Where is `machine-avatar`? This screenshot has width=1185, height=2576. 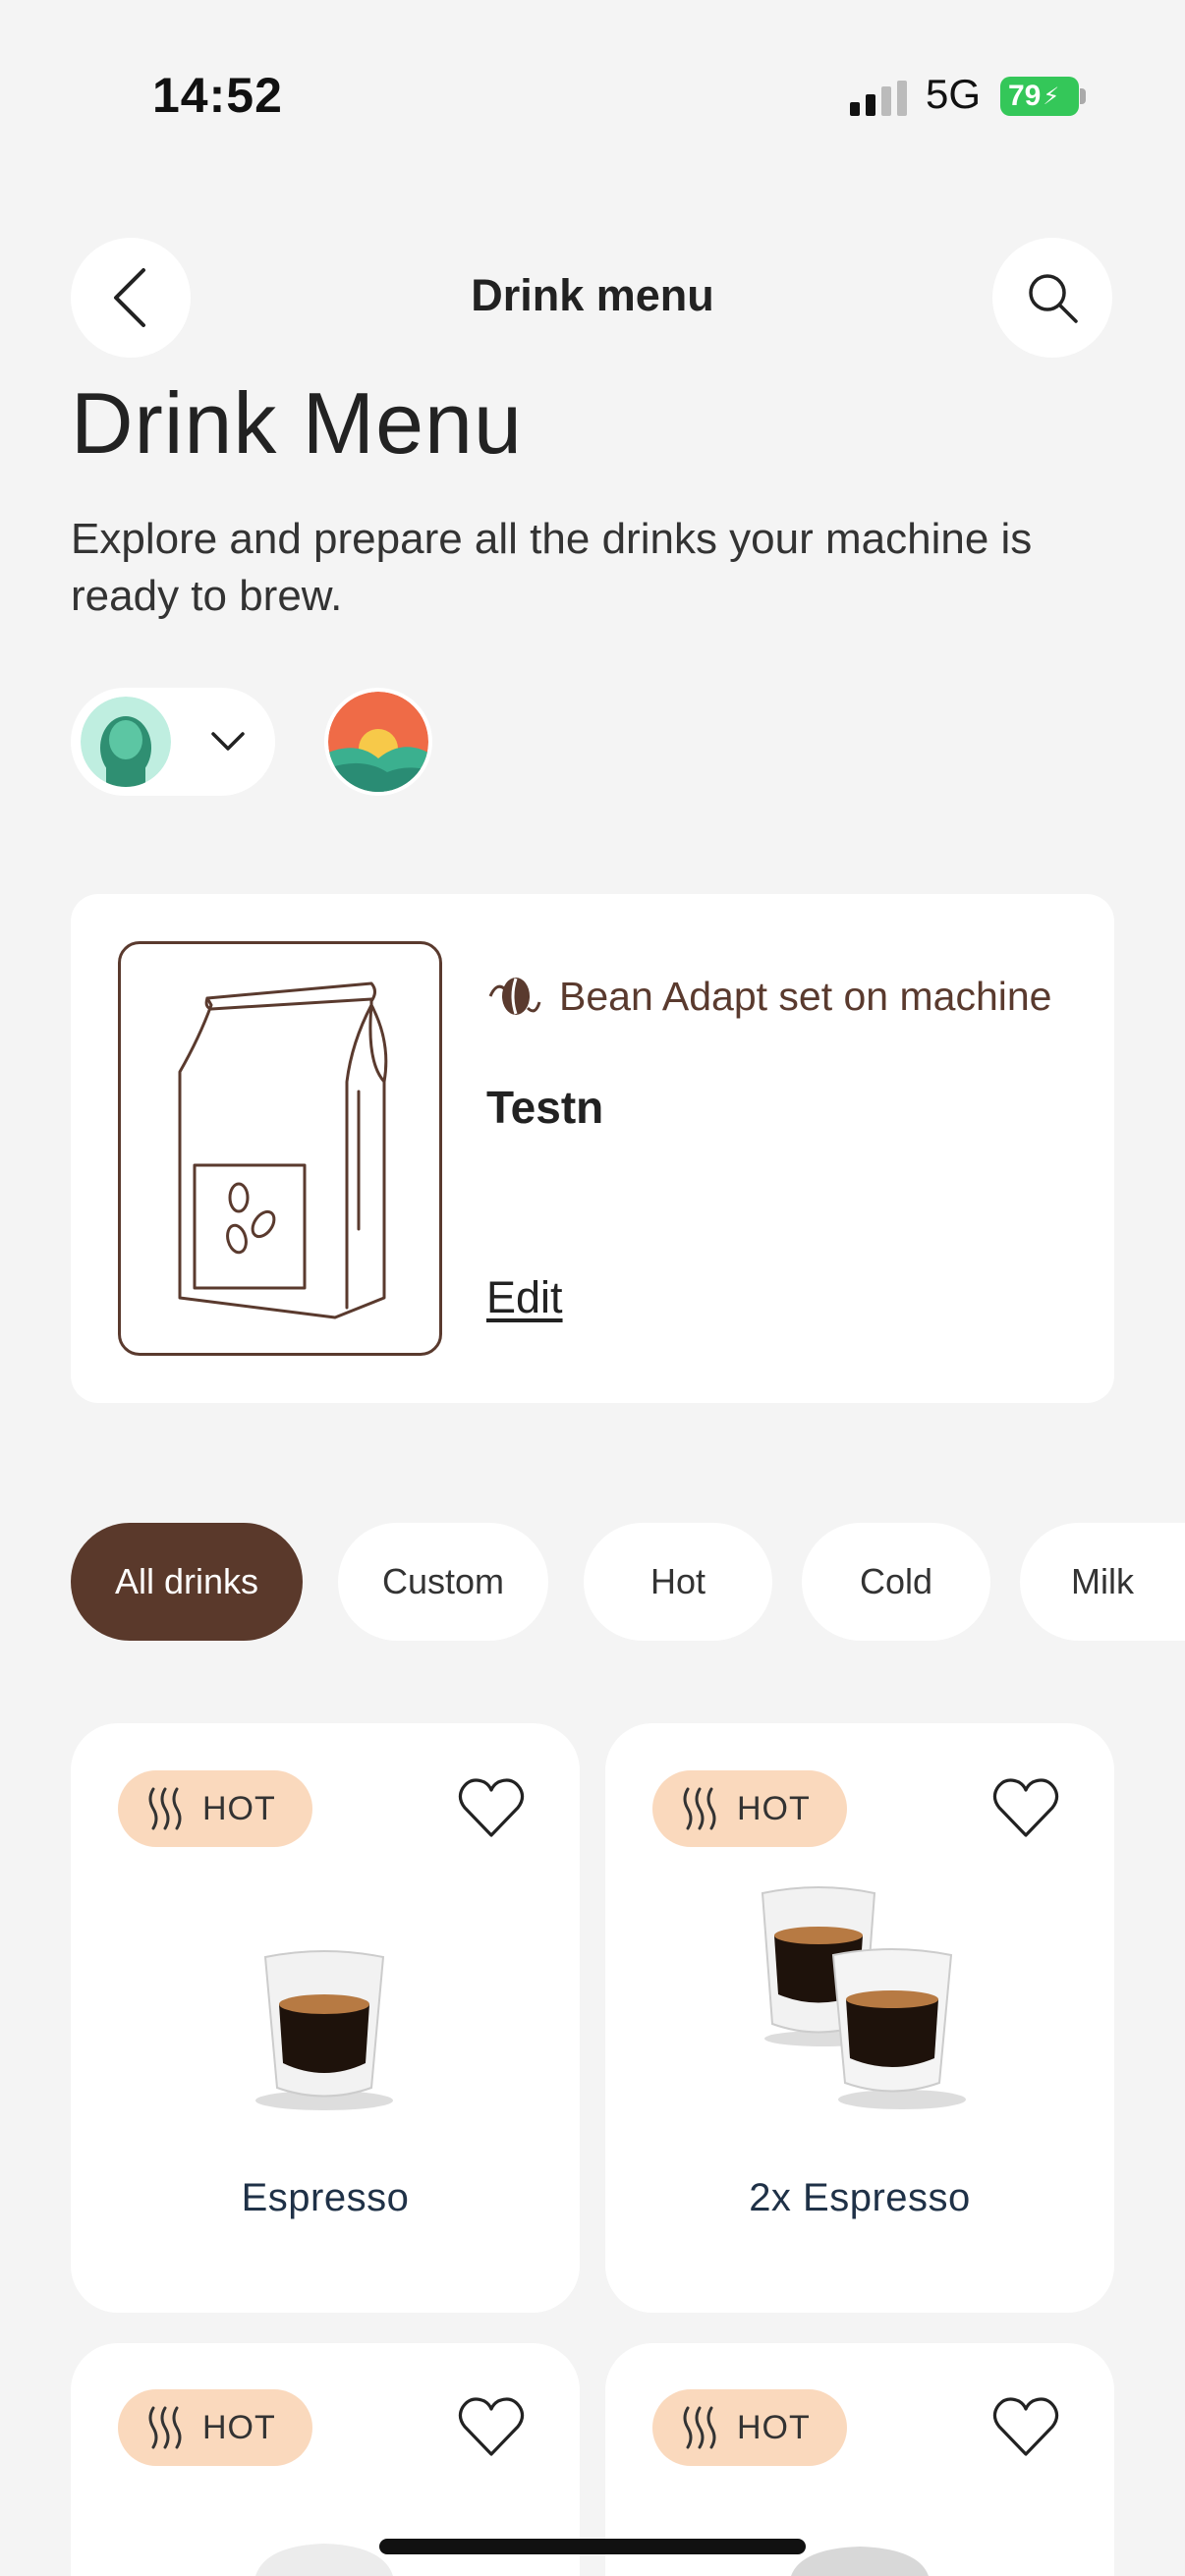 machine-avatar is located at coordinates (378, 742).